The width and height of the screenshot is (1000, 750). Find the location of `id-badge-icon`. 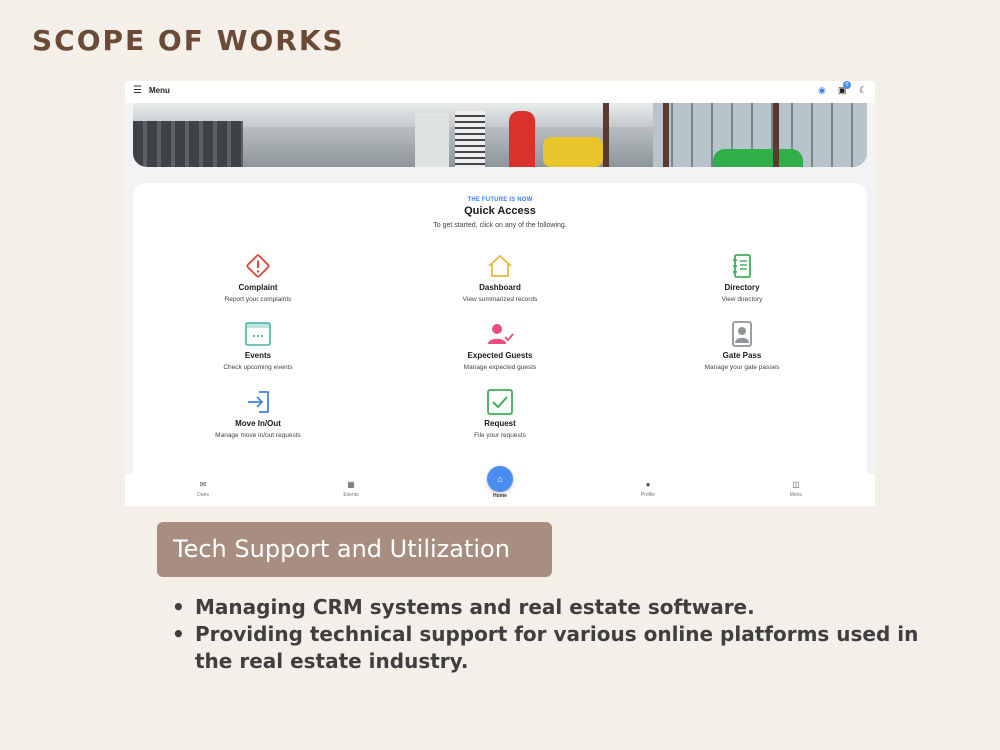

id-badge-icon is located at coordinates (742, 334).